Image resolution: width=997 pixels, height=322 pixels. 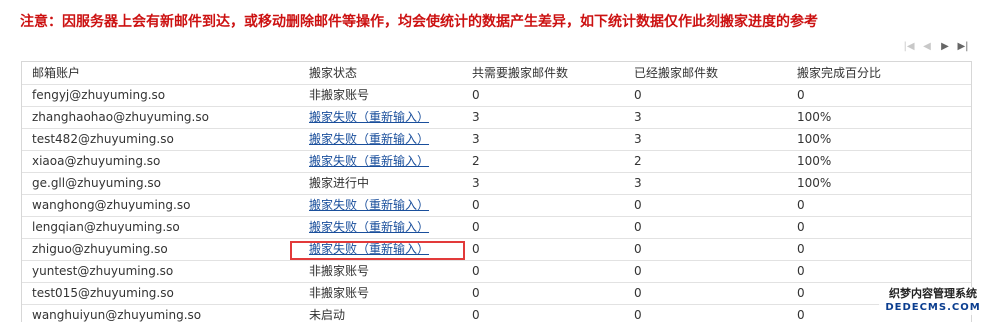 What do you see at coordinates (160, 205) in the screenshot?
I see `account-cell: wanghong@zhuyuming.so` at bounding box center [160, 205].